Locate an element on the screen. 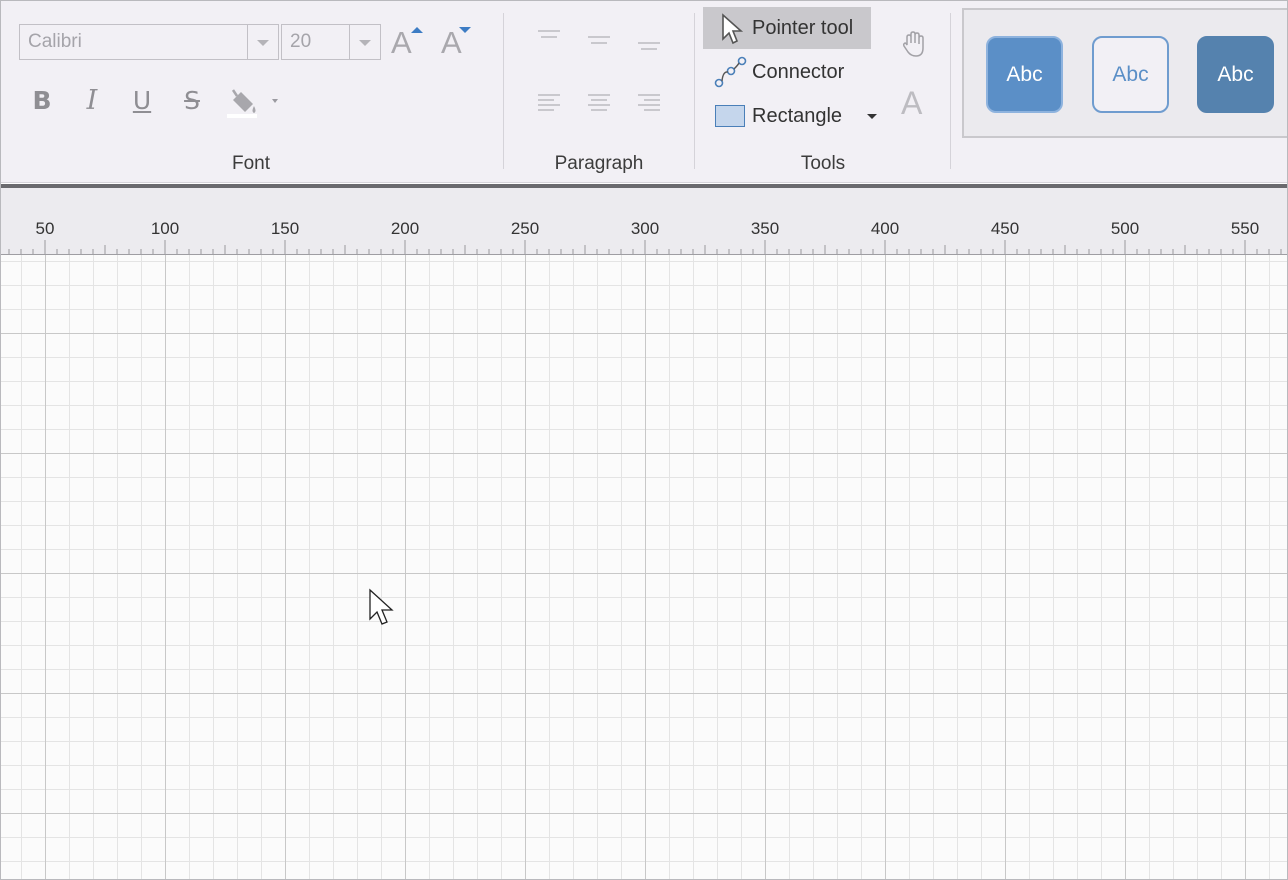 This screenshot has height=880, width=1288. font-name-dropdown-button is located at coordinates (262, 42).